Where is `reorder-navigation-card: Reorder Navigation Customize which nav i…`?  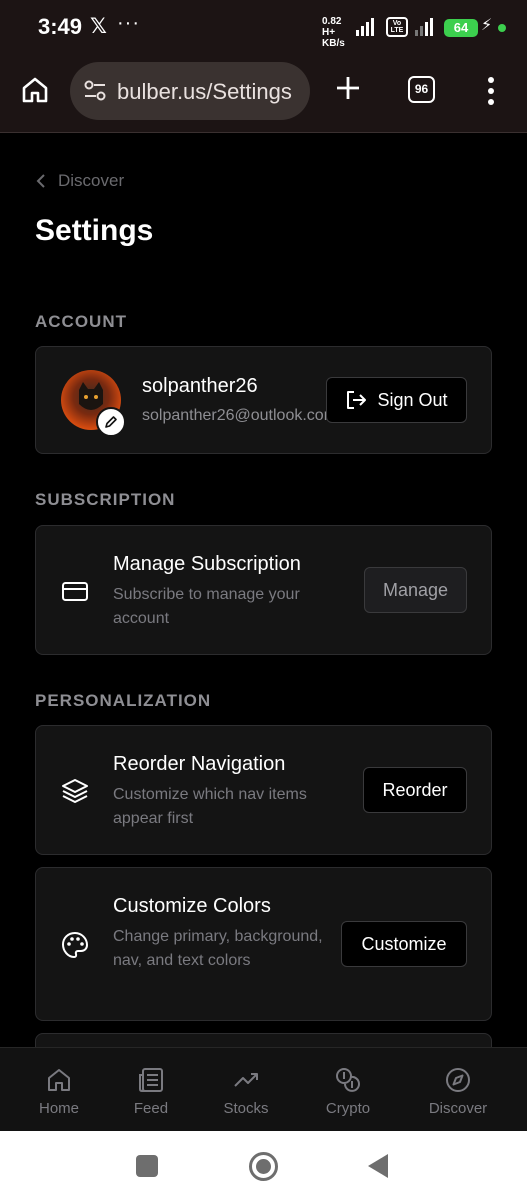
reorder-navigation-card: Reorder Navigation Customize which nav i… is located at coordinates (263, 790).